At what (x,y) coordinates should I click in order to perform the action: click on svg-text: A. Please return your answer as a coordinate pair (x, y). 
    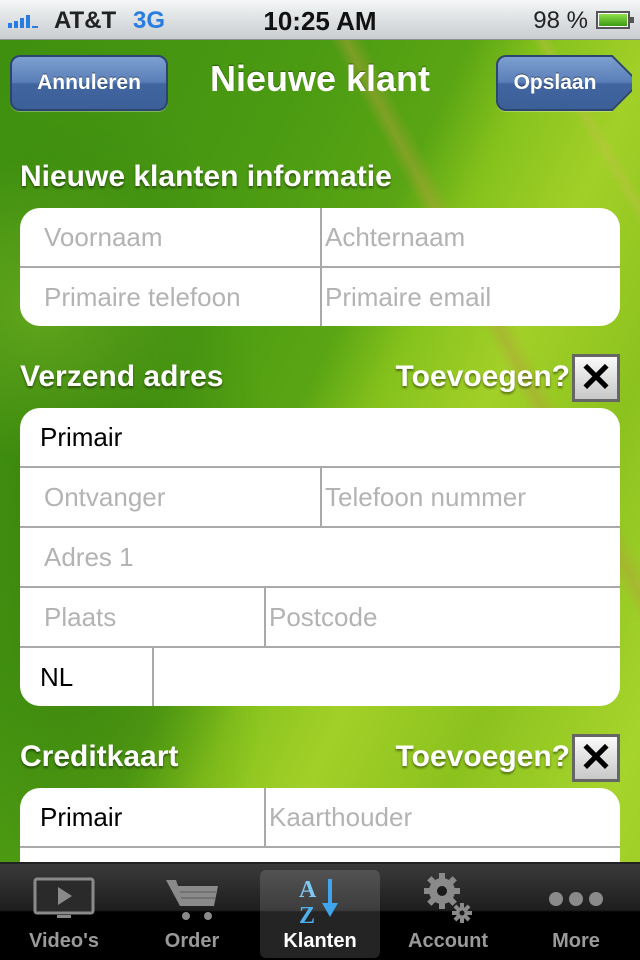
    Looking at the image, I should click on (308, 890).